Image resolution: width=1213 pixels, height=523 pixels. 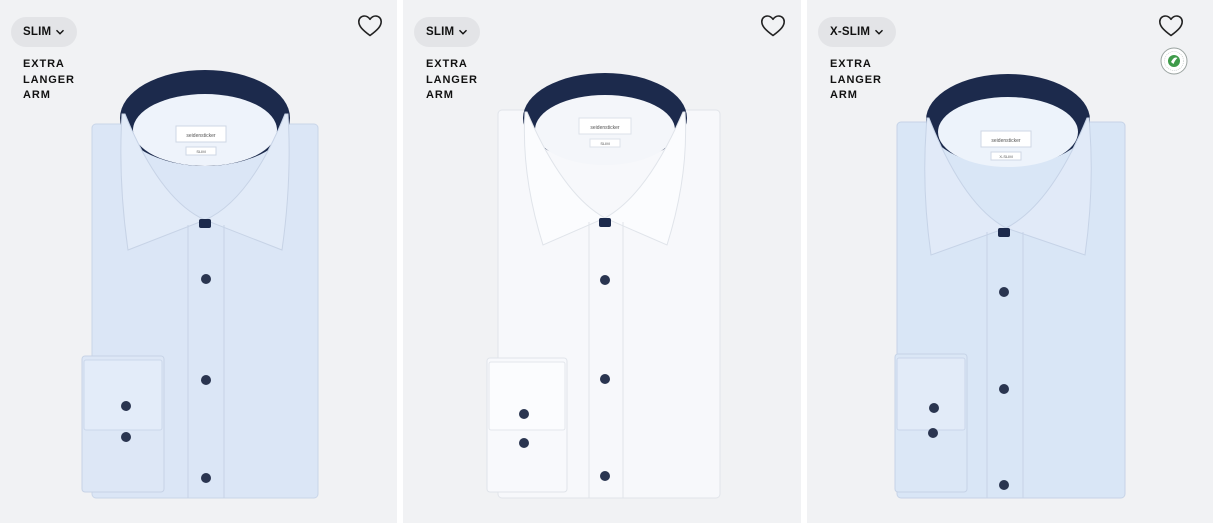 What do you see at coordinates (1005, 156) in the screenshot?
I see `fit-tag: X-SLIM` at bounding box center [1005, 156].